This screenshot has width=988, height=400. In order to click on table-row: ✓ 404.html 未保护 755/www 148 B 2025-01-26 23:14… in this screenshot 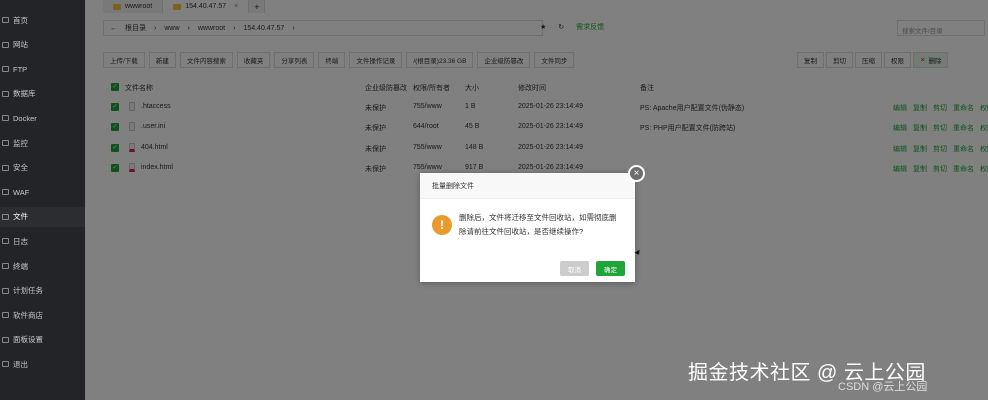, I will do `click(547, 148)`.